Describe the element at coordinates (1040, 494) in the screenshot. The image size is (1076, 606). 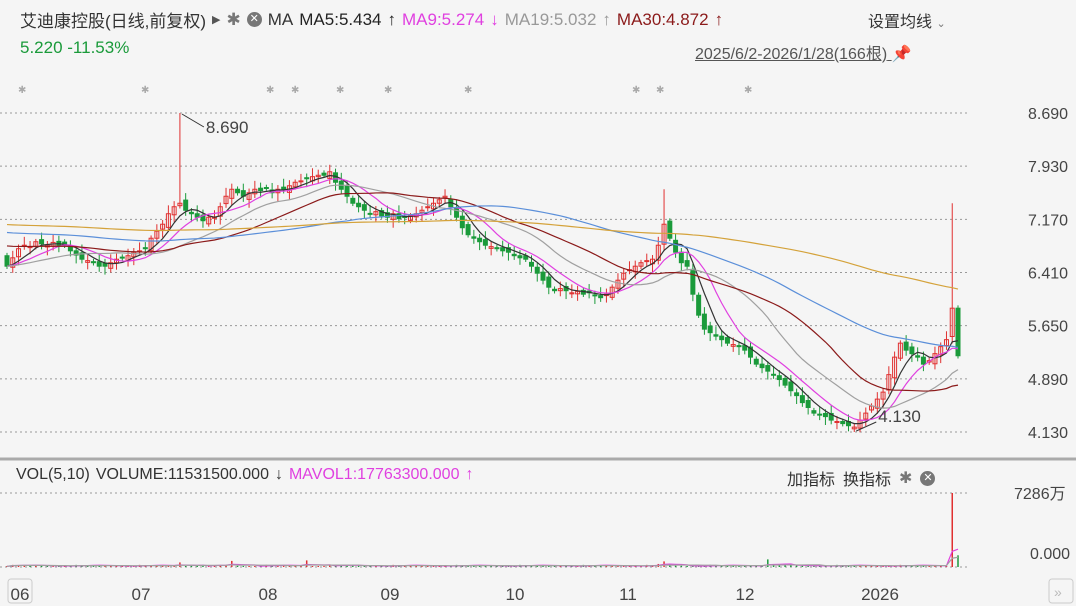
I see `volume-tick-label: 7286万` at that location.